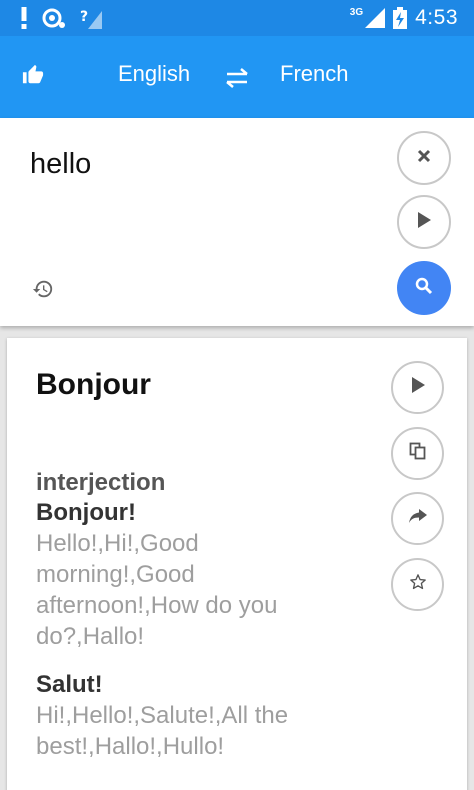 The image size is (474, 790). I want to click on search-icon, so click(424, 288).